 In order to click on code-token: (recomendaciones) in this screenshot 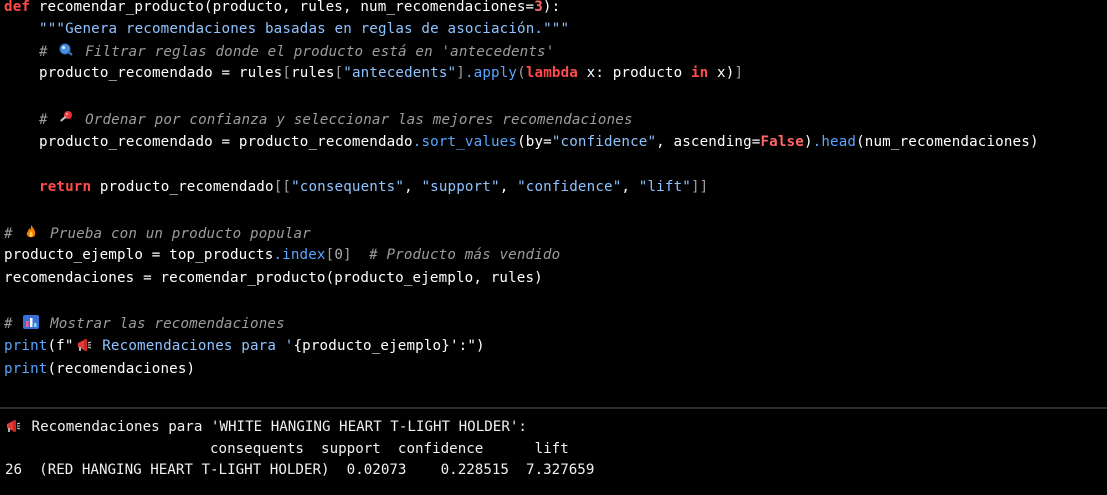, I will do `click(121, 369)`.